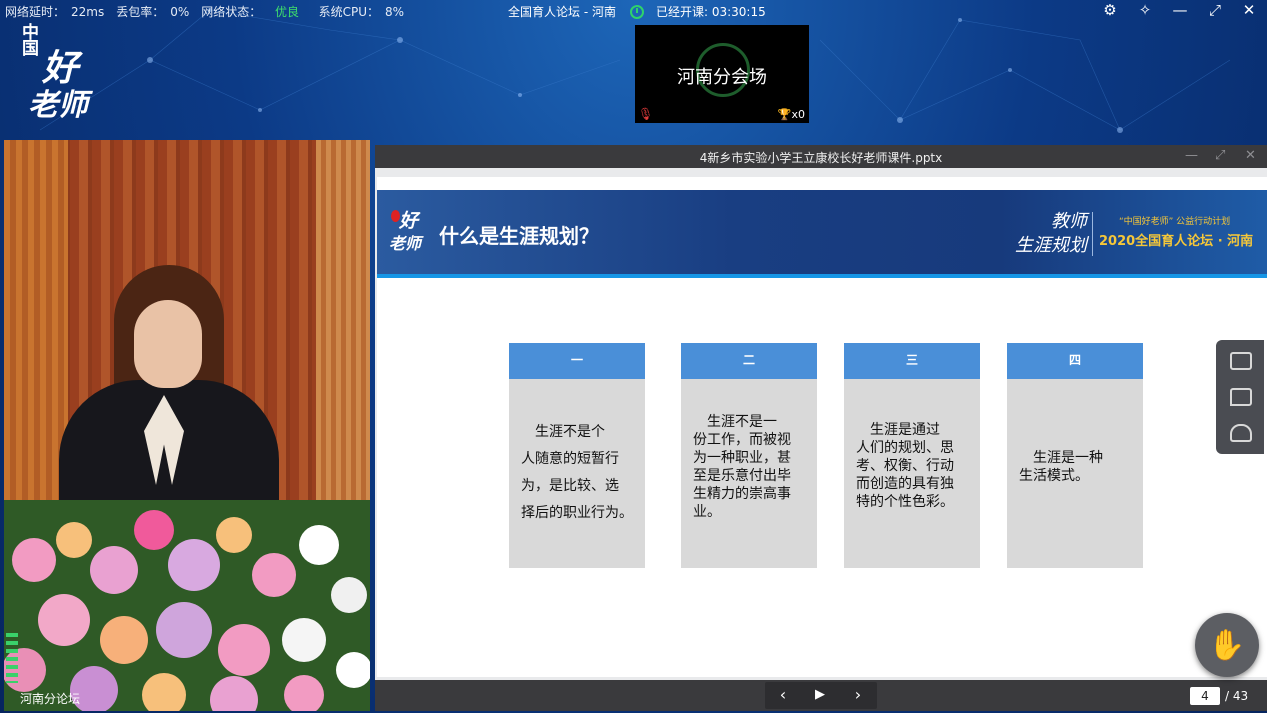  Describe the element at coordinates (722, 77) in the screenshot. I see `venue-name: 河南分会场` at that location.